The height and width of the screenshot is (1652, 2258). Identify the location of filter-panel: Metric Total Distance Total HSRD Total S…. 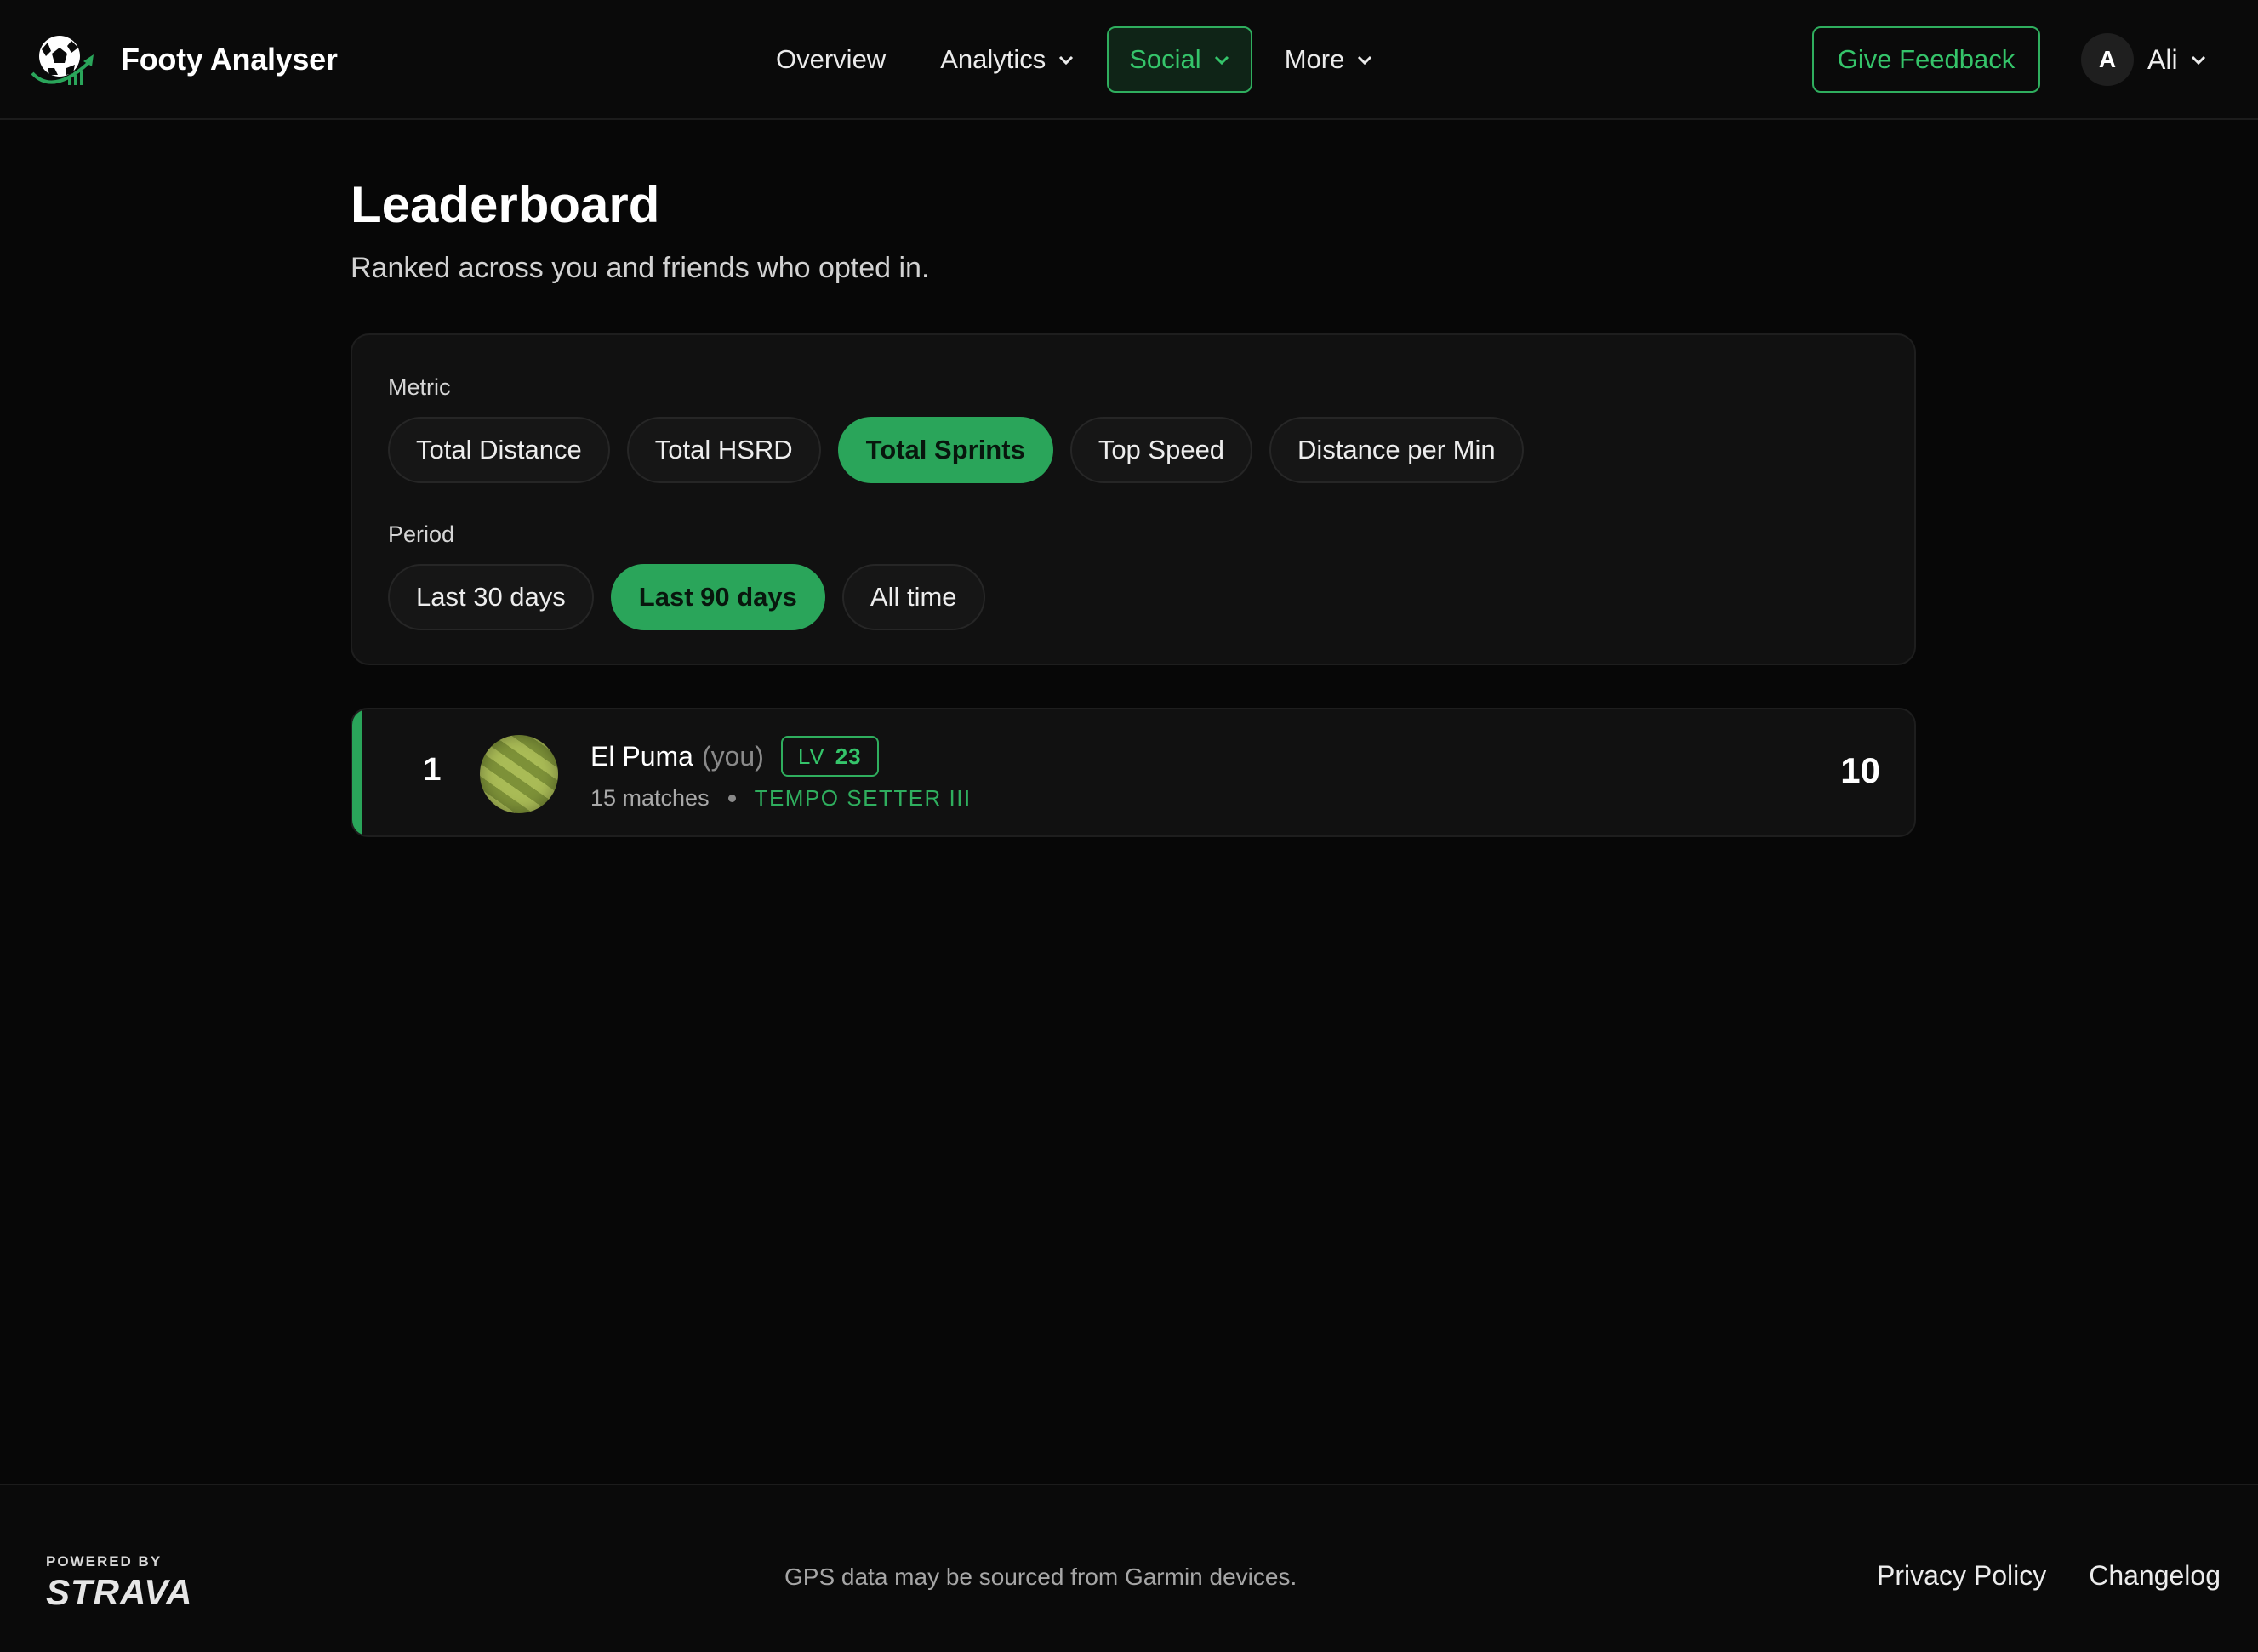
(1133, 499).